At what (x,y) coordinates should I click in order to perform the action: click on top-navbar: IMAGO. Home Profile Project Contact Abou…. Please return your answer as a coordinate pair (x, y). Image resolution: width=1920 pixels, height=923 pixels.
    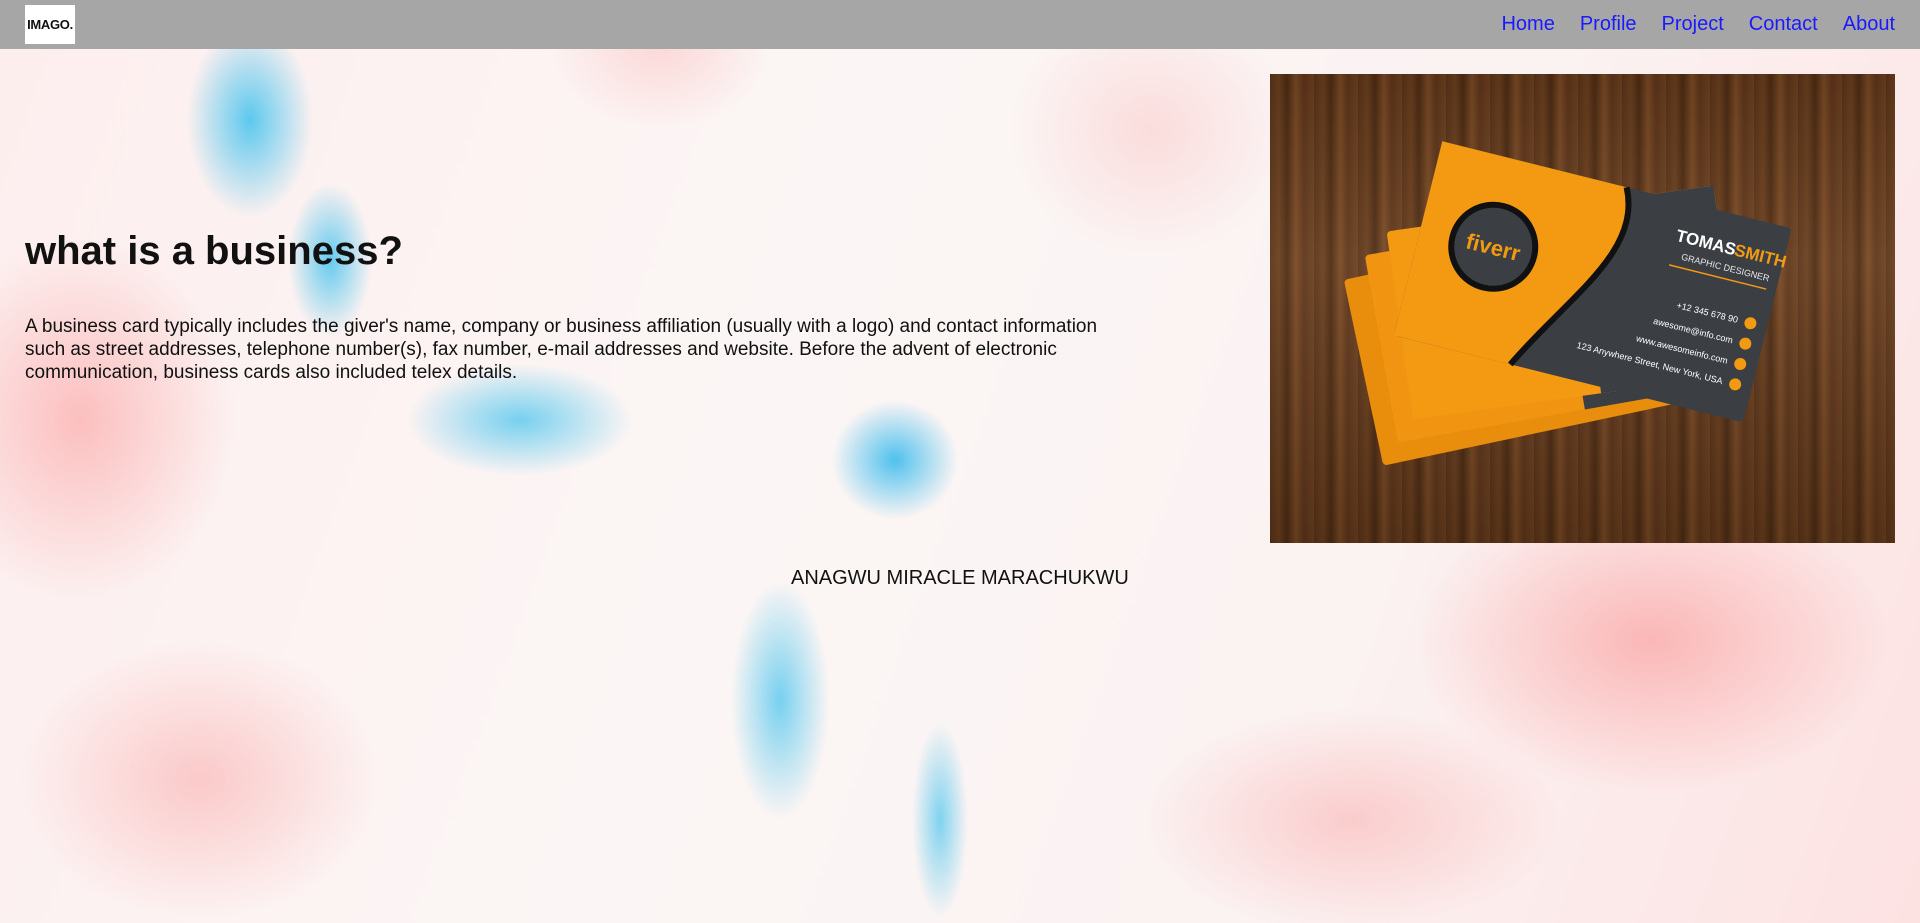
    Looking at the image, I should click on (960, 24).